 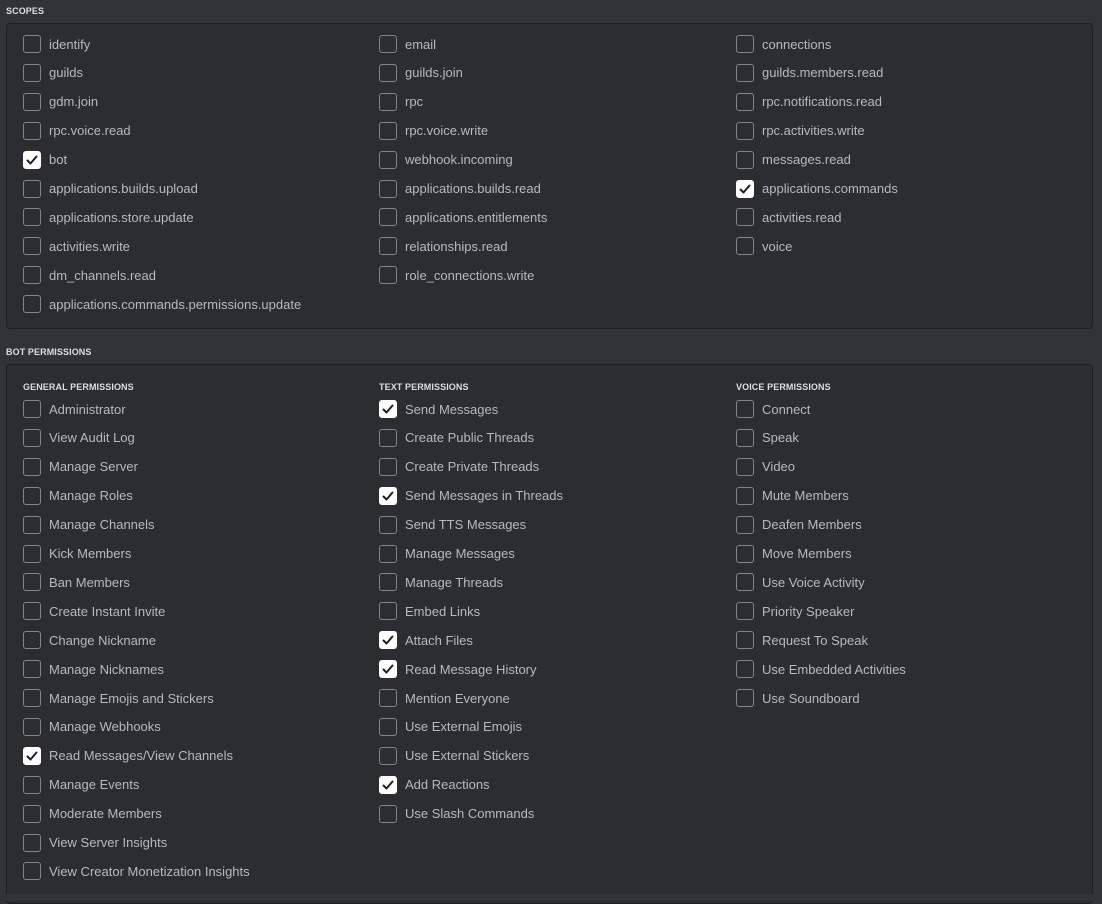 I want to click on option-email: email, so click(x=407, y=44).